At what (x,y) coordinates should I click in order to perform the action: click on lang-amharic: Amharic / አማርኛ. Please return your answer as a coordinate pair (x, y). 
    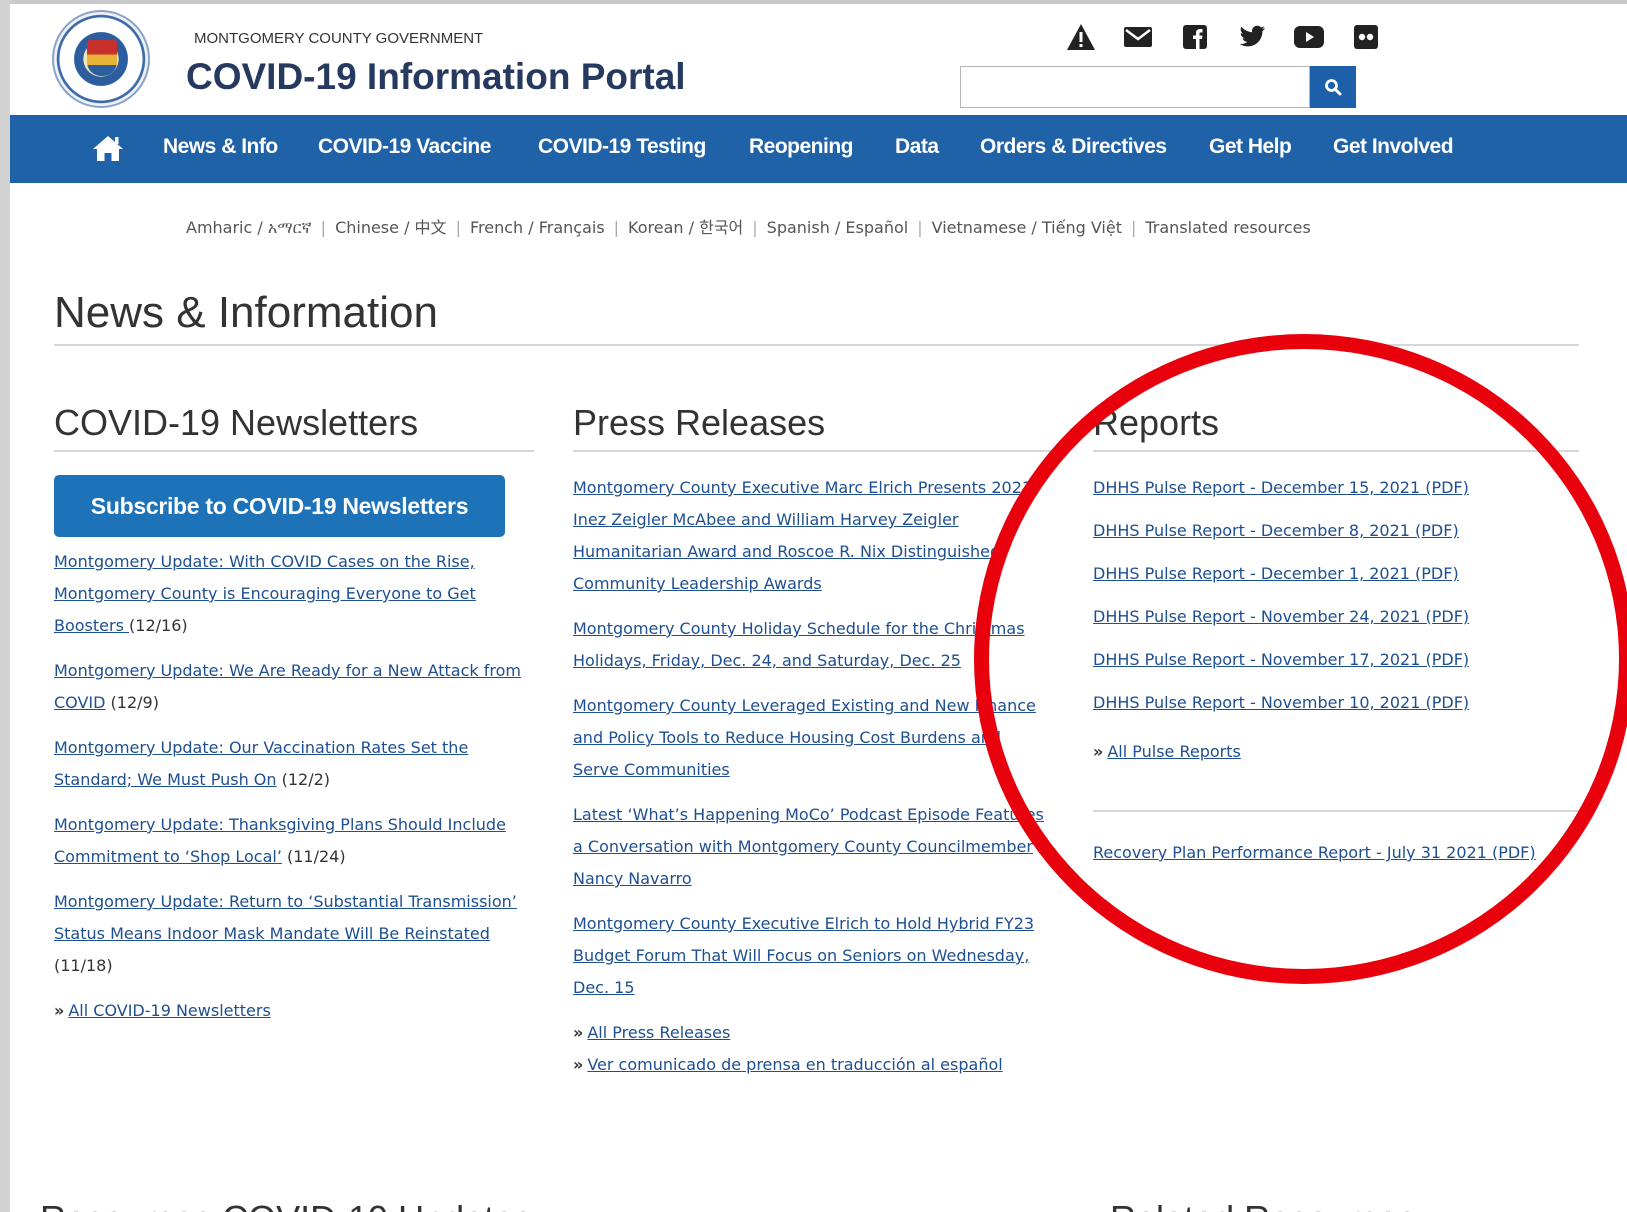
    Looking at the image, I should click on (249, 227).